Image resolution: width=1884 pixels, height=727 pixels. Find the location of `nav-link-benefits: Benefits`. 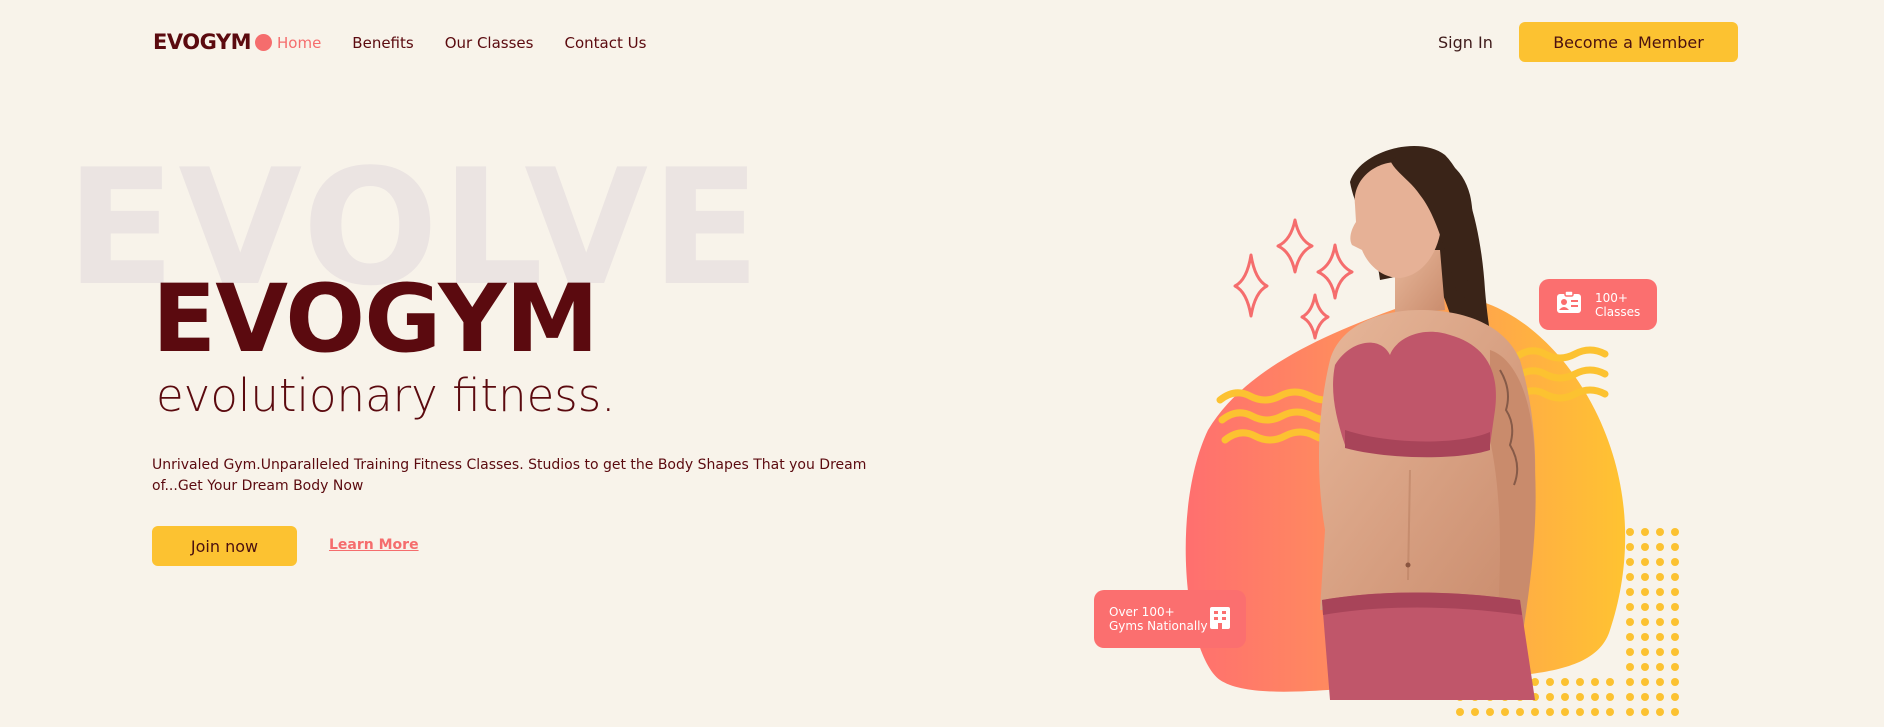

nav-link-benefits: Benefits is located at coordinates (382, 43).